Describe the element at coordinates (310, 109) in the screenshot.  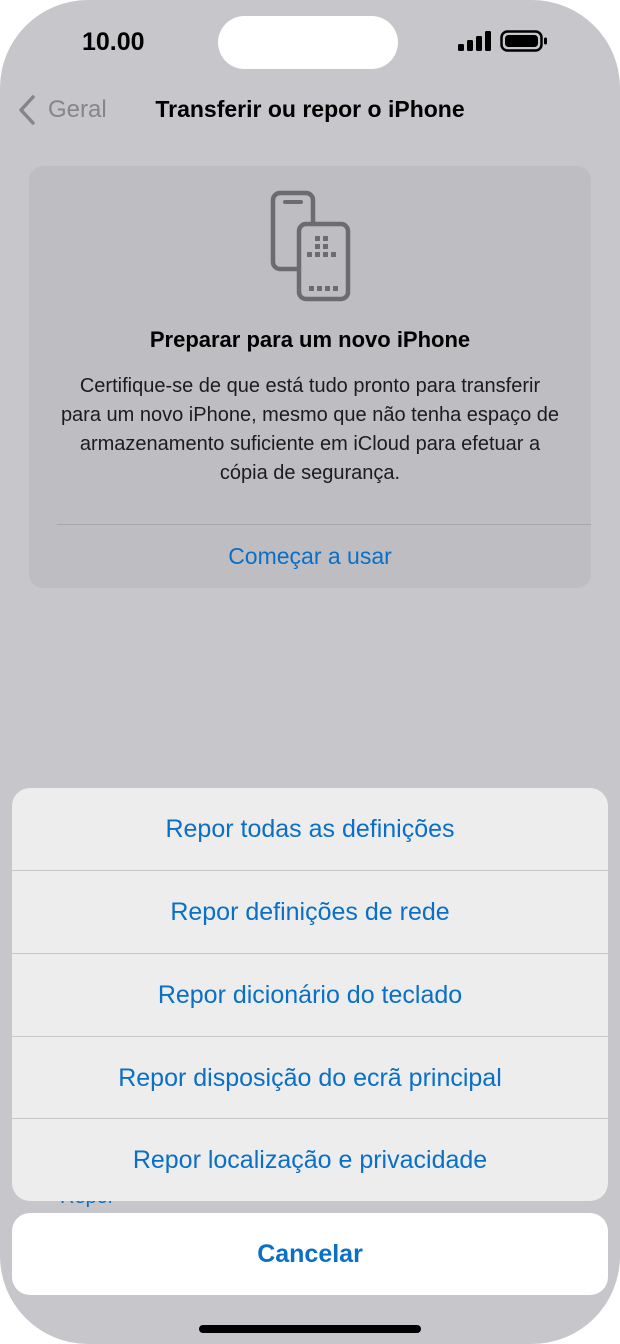
I see `page-title: Transferir ou repor o iPhone` at that location.